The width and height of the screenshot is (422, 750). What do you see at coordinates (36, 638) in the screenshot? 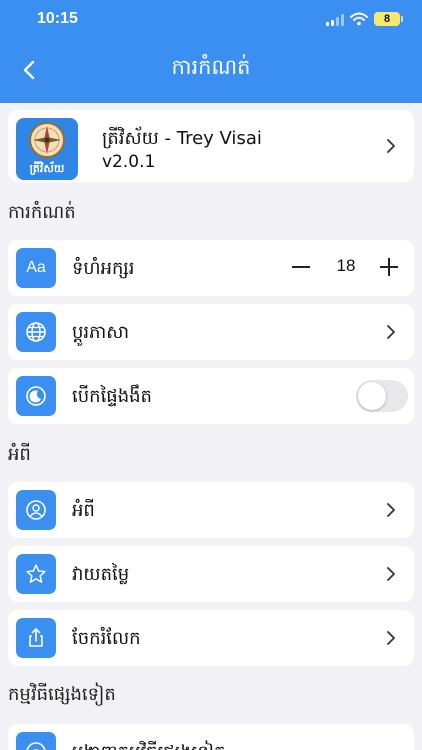
I see `share-icon` at bounding box center [36, 638].